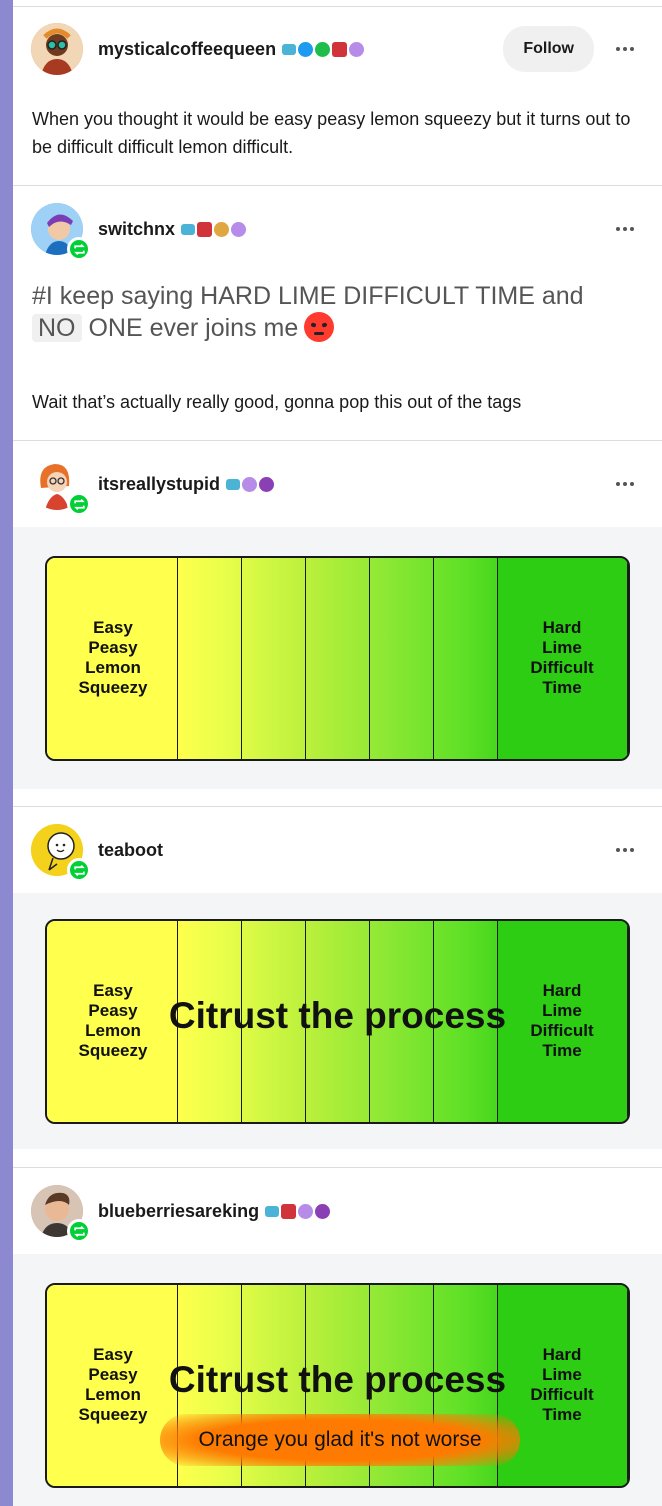  What do you see at coordinates (190, 328) in the screenshot?
I see `tag-line-2: ONE ever joins me` at bounding box center [190, 328].